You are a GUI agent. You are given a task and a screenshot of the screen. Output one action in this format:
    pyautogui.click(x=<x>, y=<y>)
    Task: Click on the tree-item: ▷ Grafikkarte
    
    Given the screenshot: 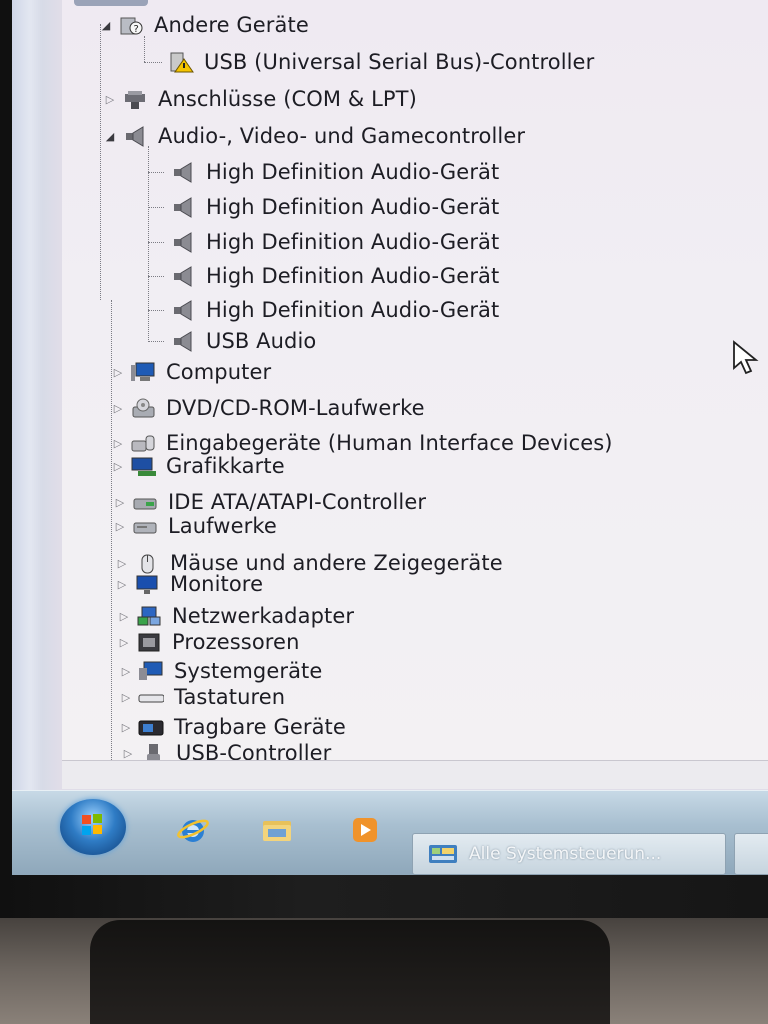 What is the action you would take?
    pyautogui.click(x=198, y=466)
    